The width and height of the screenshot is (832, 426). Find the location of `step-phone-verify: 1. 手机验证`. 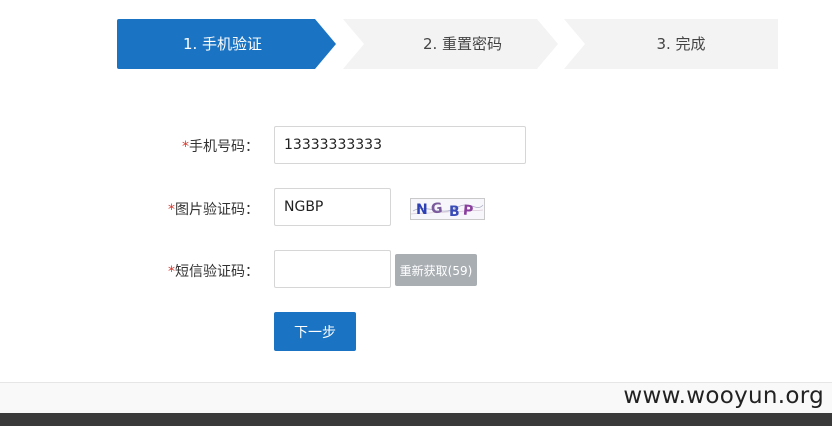

step-phone-verify: 1. 手机验证 is located at coordinates (226, 44).